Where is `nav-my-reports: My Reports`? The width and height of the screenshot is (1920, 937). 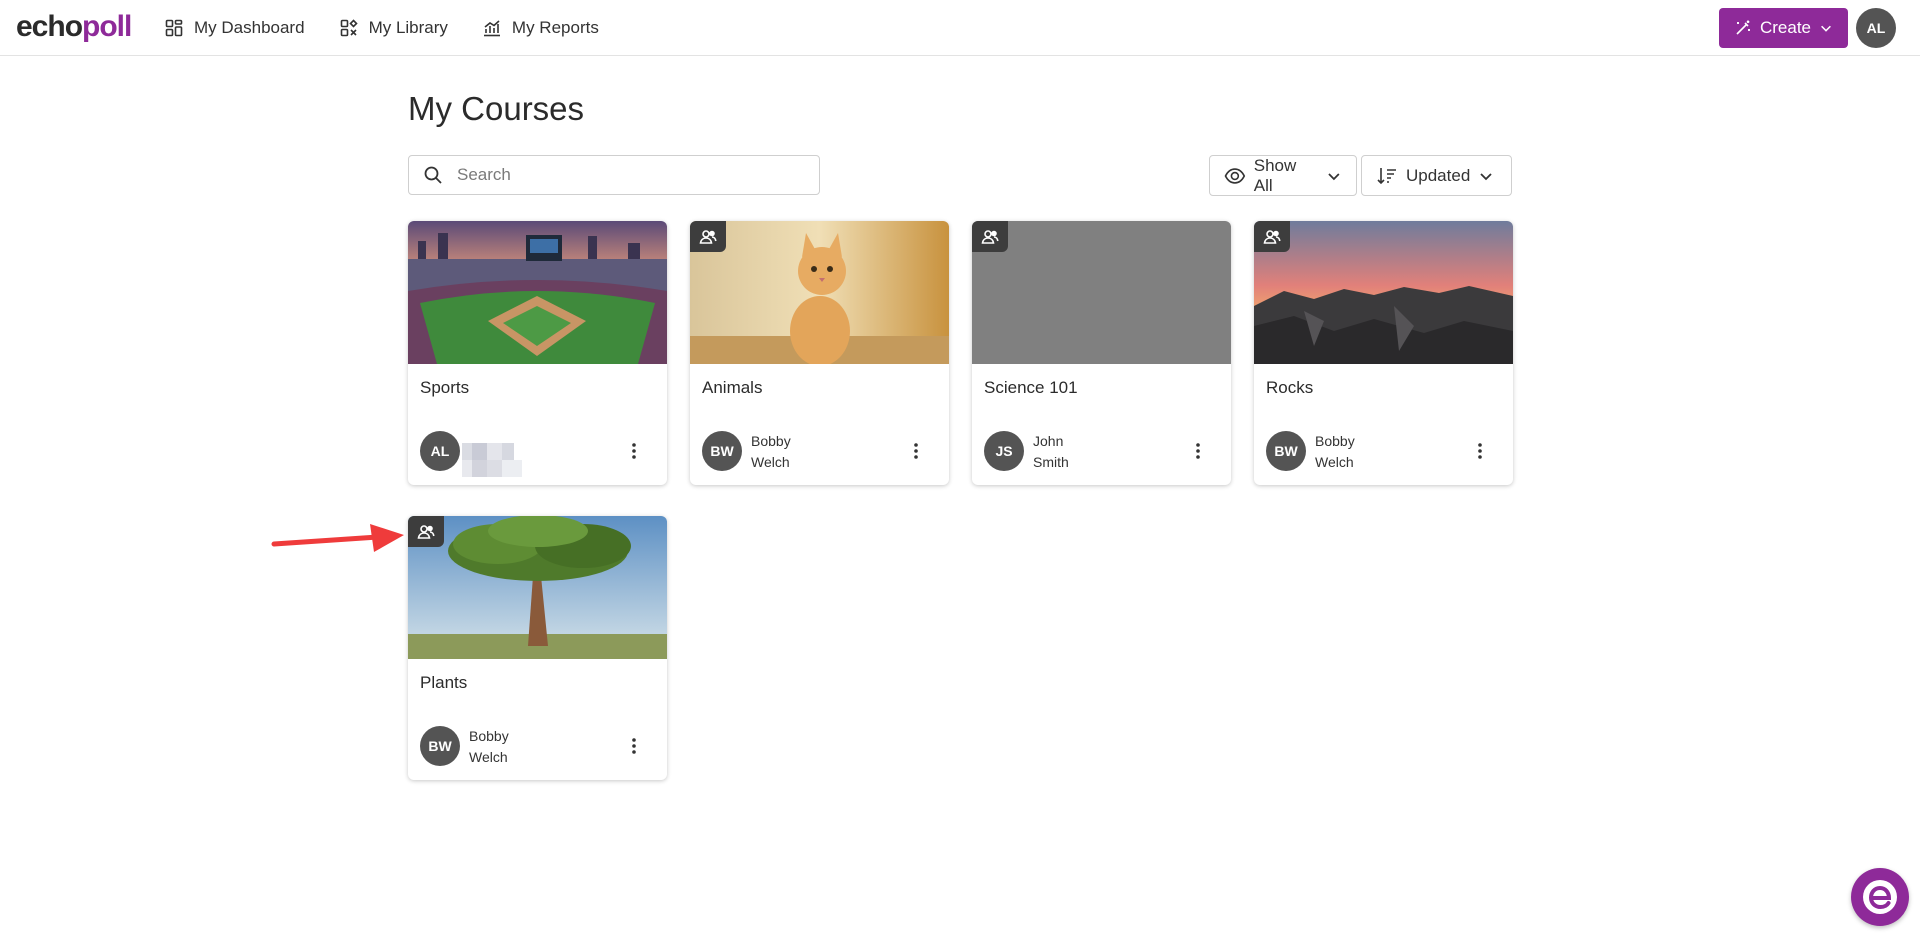
nav-my-reports: My Reports is located at coordinates (540, 28).